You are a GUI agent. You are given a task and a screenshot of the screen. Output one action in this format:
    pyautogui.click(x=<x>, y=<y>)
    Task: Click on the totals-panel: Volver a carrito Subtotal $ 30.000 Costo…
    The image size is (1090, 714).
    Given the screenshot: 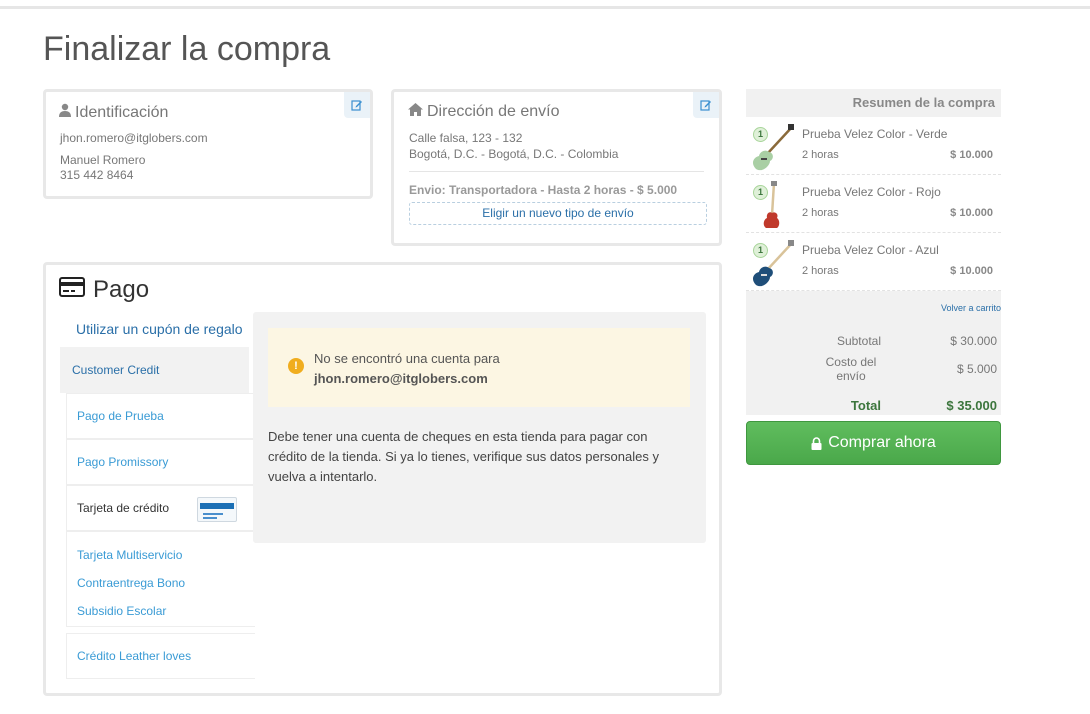 What is the action you would take?
    pyautogui.click(x=873, y=353)
    